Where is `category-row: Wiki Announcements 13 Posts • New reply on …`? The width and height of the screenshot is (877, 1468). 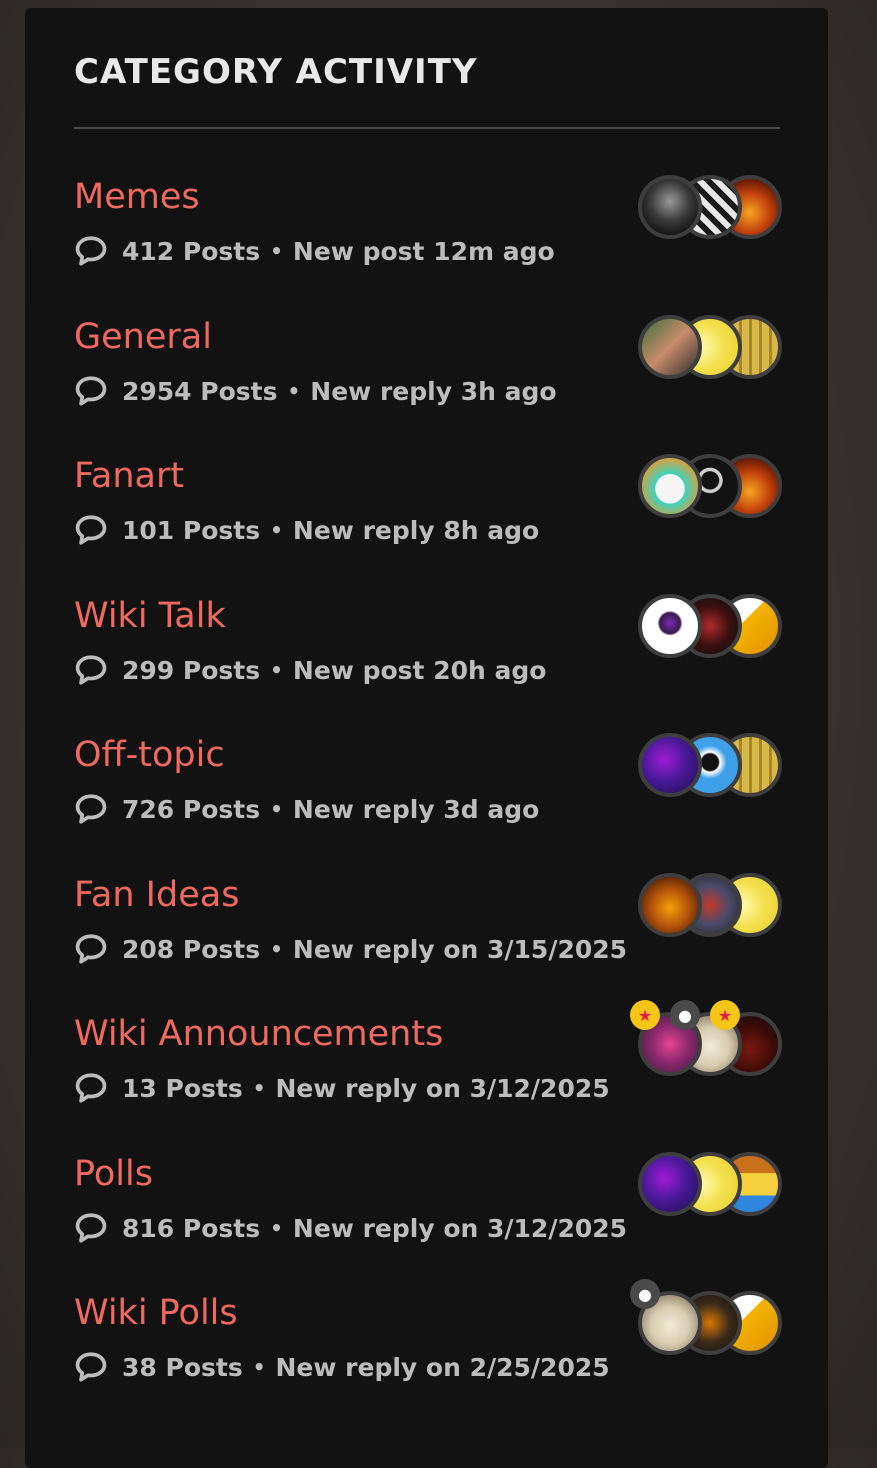 category-row: Wiki Announcements 13 Posts • New reply on … is located at coordinates (428, 1066).